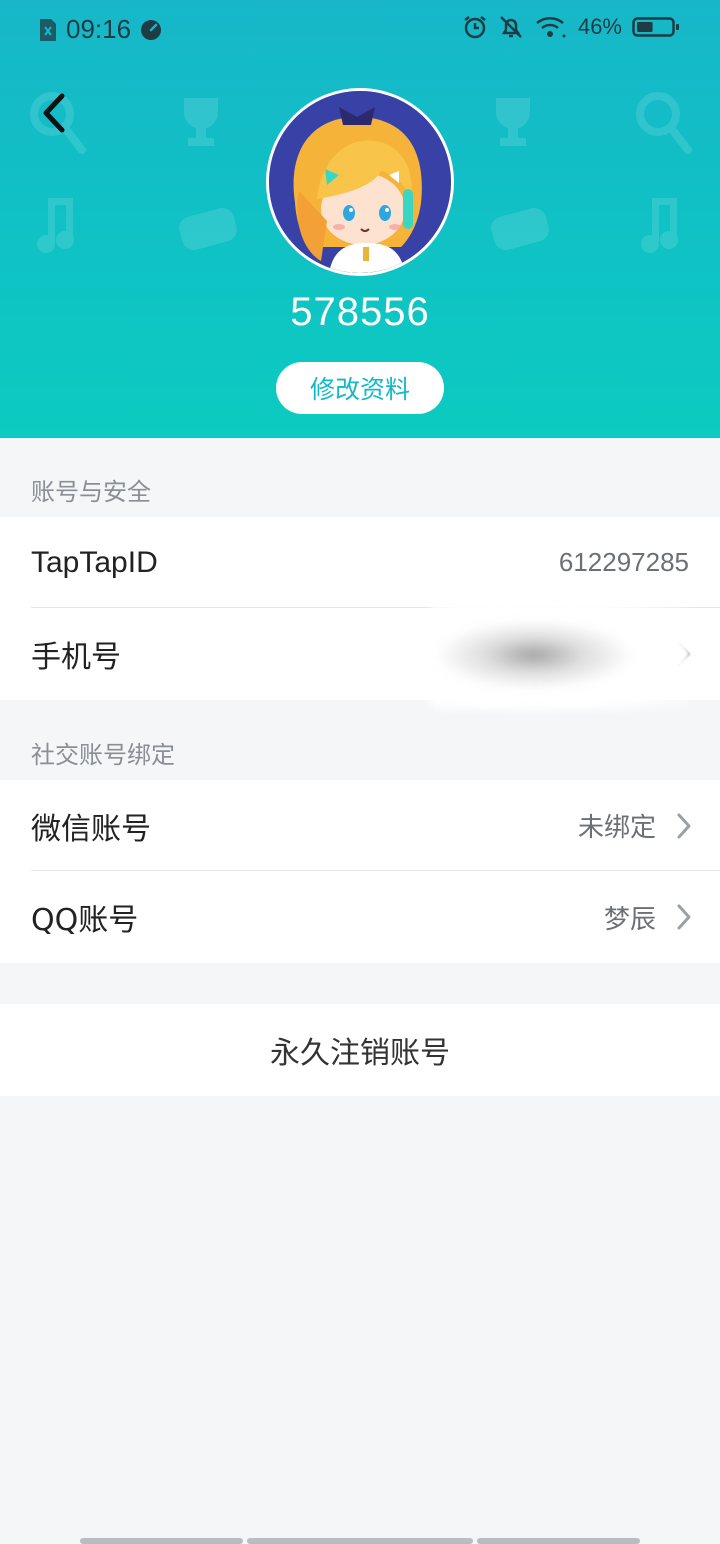  What do you see at coordinates (208, 229) in the screenshot?
I see `gamepad-pattern-icon` at bounding box center [208, 229].